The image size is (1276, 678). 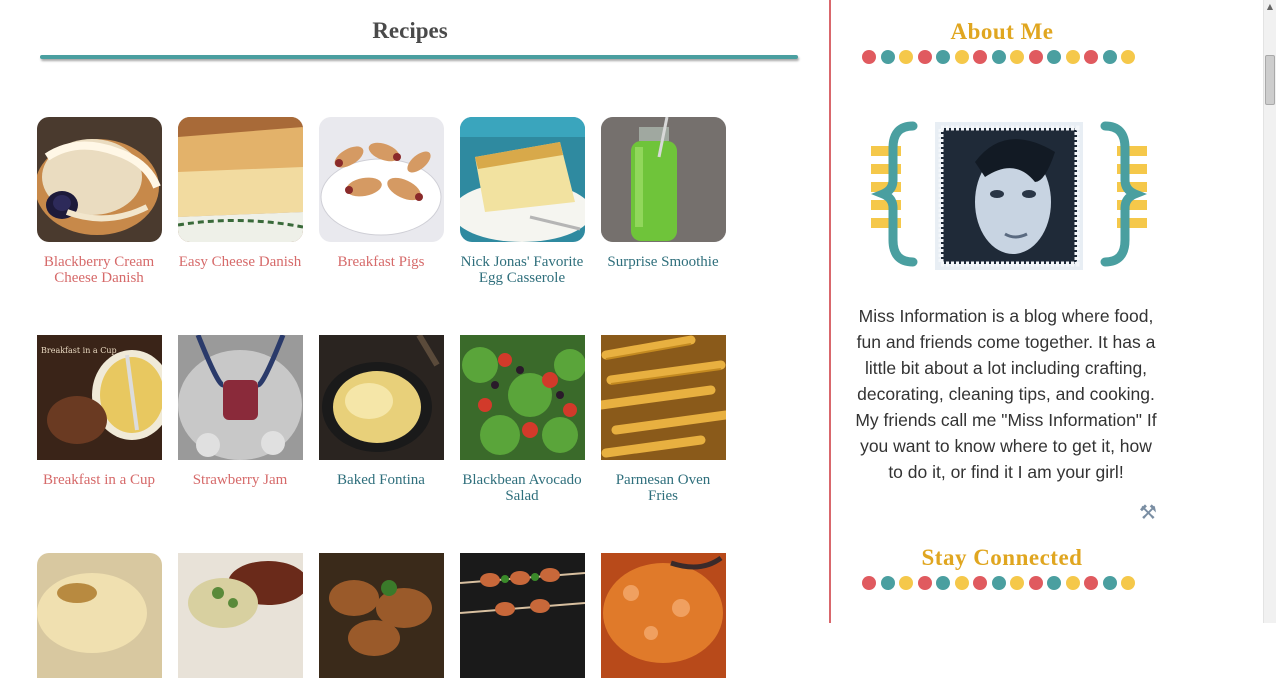 What do you see at coordinates (419, 57) in the screenshot?
I see `recipes-heading-rule` at bounding box center [419, 57].